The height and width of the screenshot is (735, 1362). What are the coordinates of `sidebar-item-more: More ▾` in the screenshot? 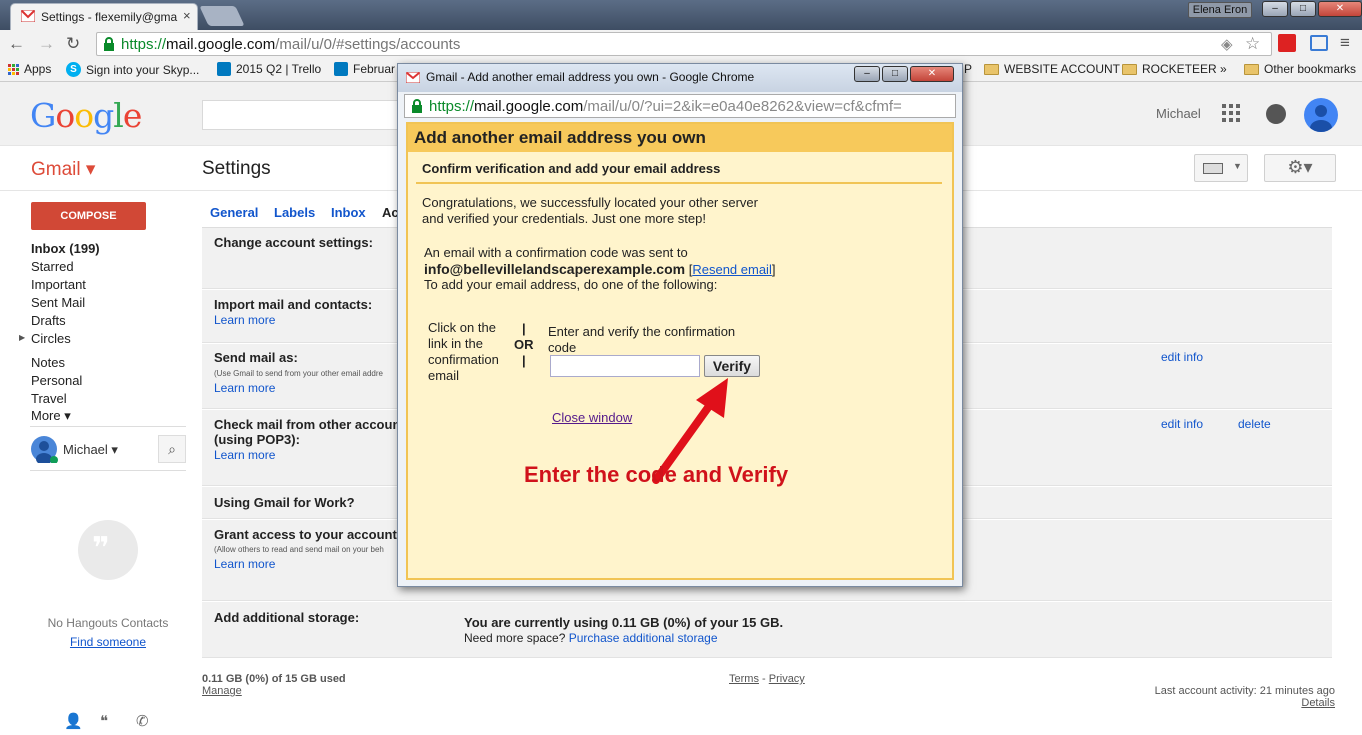 It's located at (51, 416).